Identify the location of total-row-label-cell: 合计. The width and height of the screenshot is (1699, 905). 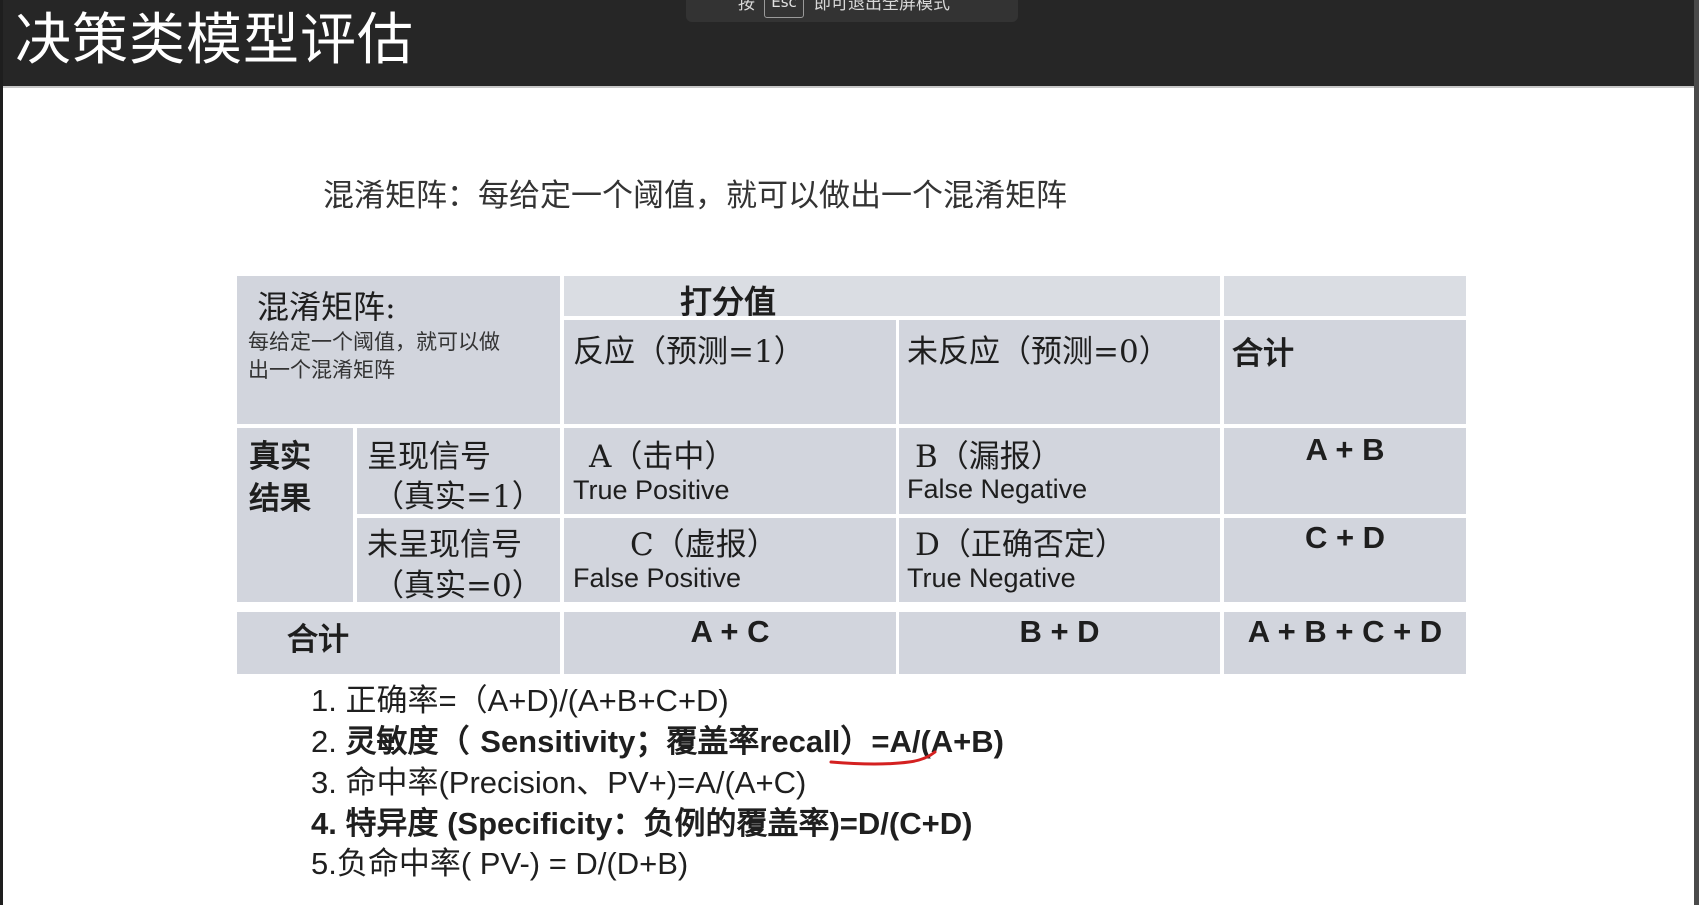
(398, 643).